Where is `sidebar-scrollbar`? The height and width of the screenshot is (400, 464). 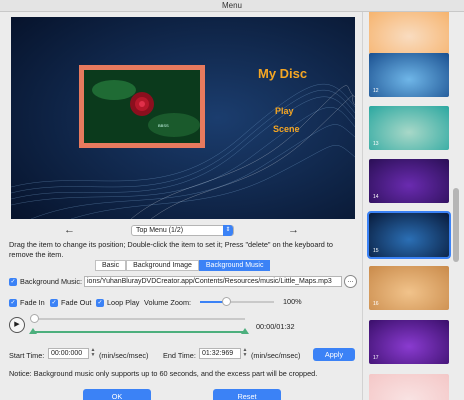
sidebar-scrollbar is located at coordinates (456, 225).